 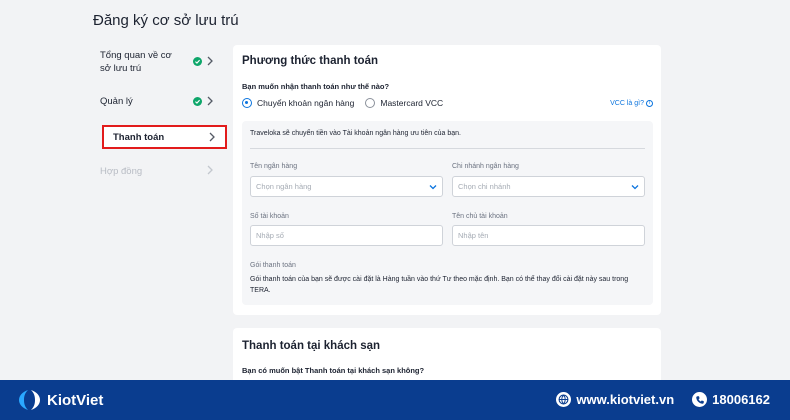 What do you see at coordinates (346, 235) in the screenshot?
I see `account-number-input: Nhập số` at bounding box center [346, 235].